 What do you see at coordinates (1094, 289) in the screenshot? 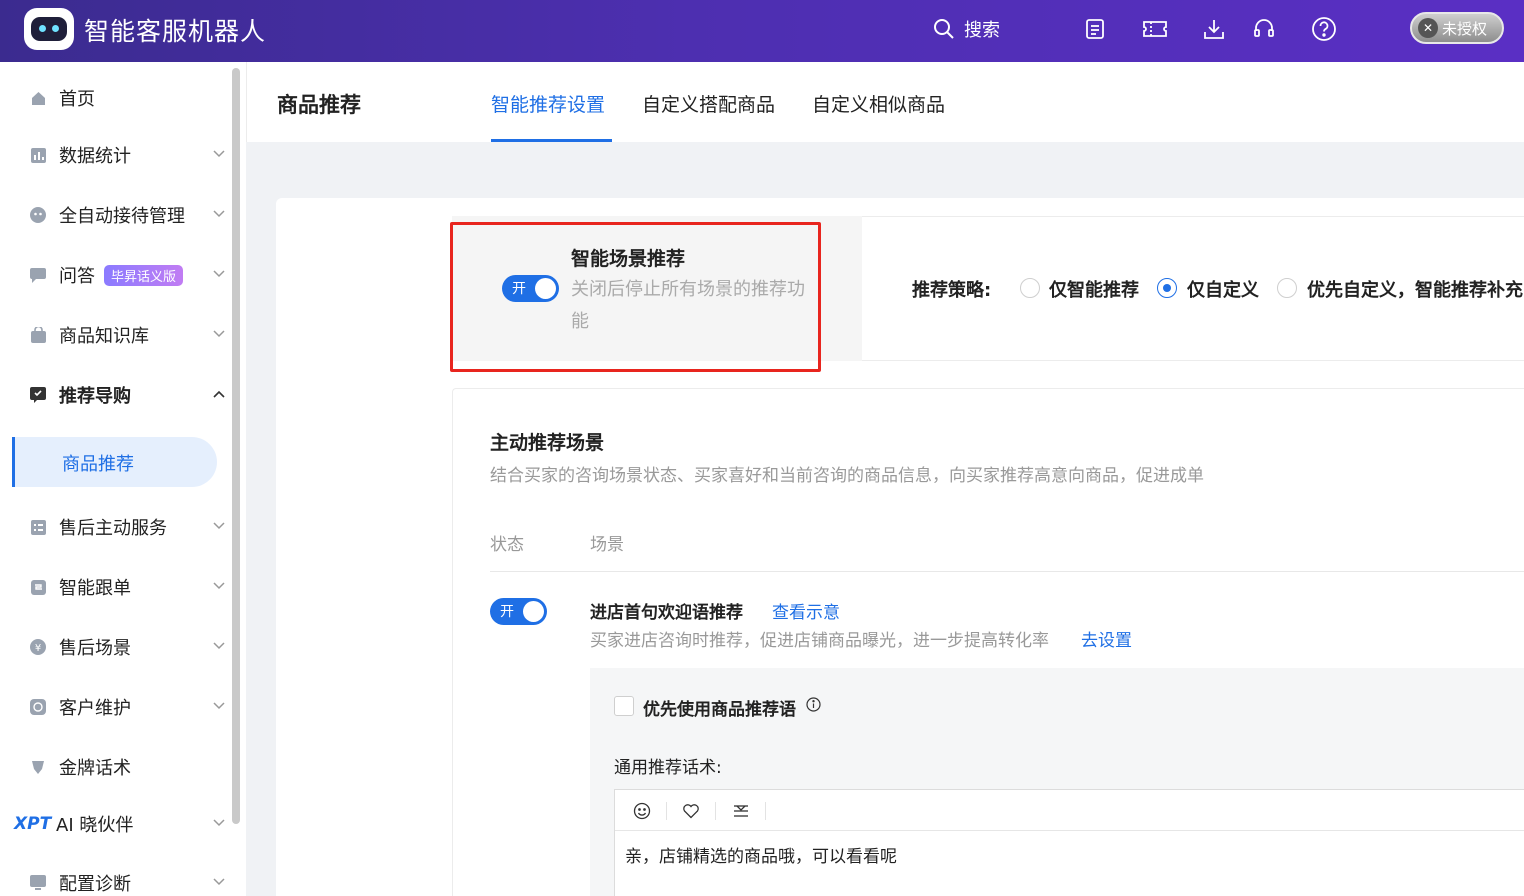
I see `radio-label-smart-only: 仅智能推荐` at bounding box center [1094, 289].